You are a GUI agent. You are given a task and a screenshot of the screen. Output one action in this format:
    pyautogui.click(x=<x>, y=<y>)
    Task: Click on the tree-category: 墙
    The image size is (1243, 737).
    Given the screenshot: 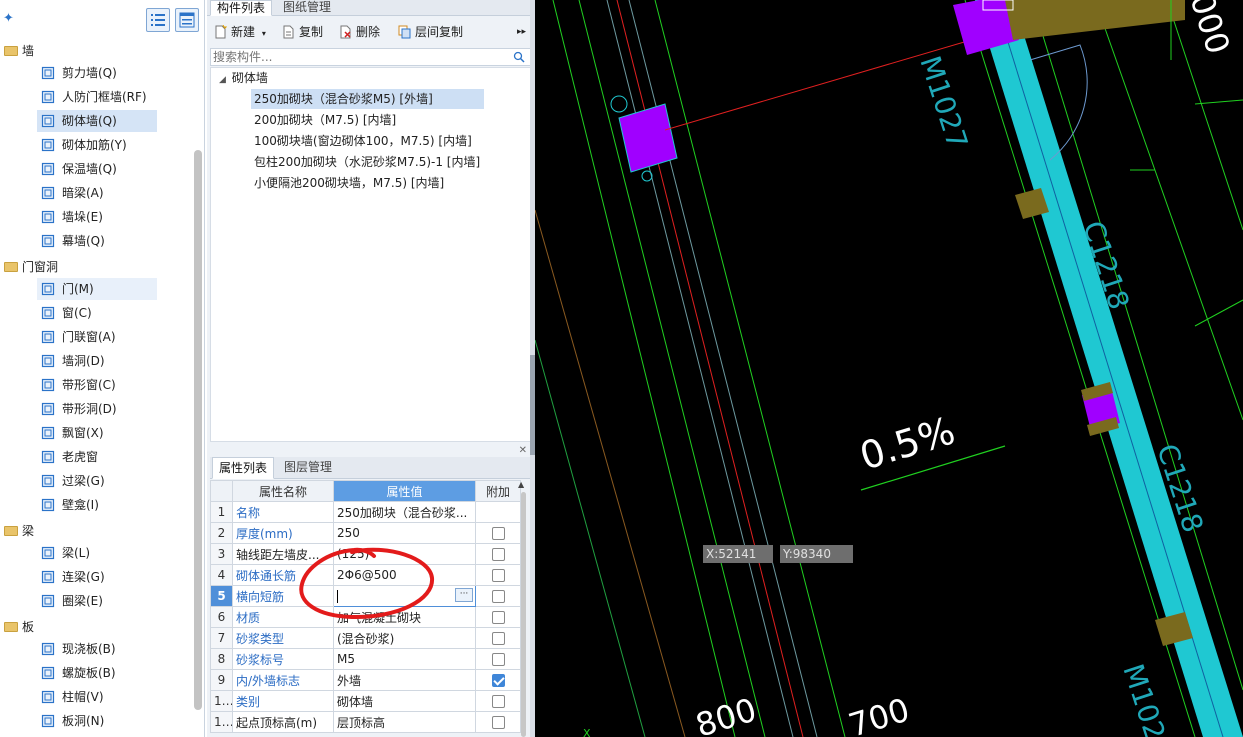 What is the action you would take?
    pyautogui.click(x=17, y=51)
    